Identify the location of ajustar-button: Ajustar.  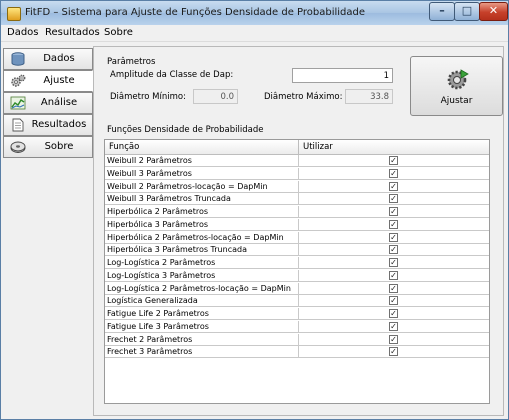
(456, 86).